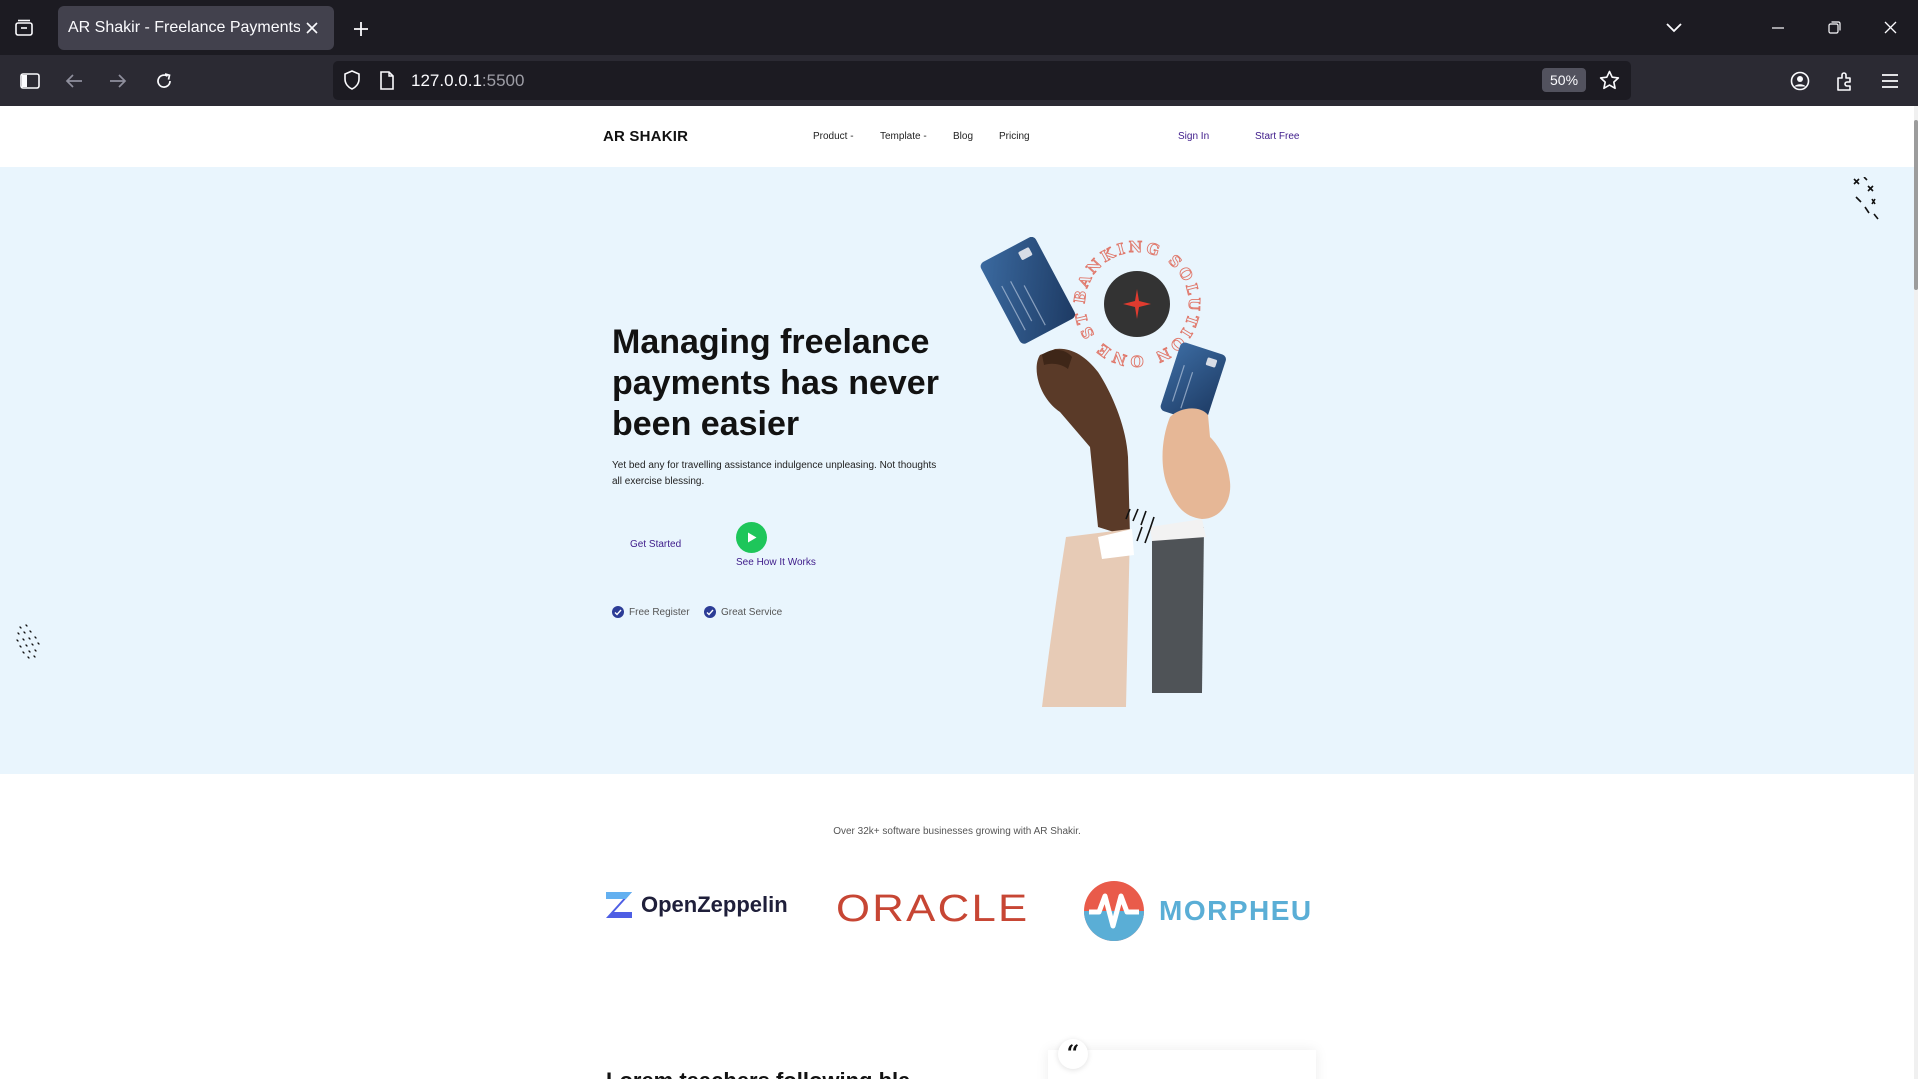 This screenshot has width=1918, height=1079. What do you see at coordinates (714, 904) in the screenshot?
I see `openzeppelin-wordmark: OpenZeppelin` at bounding box center [714, 904].